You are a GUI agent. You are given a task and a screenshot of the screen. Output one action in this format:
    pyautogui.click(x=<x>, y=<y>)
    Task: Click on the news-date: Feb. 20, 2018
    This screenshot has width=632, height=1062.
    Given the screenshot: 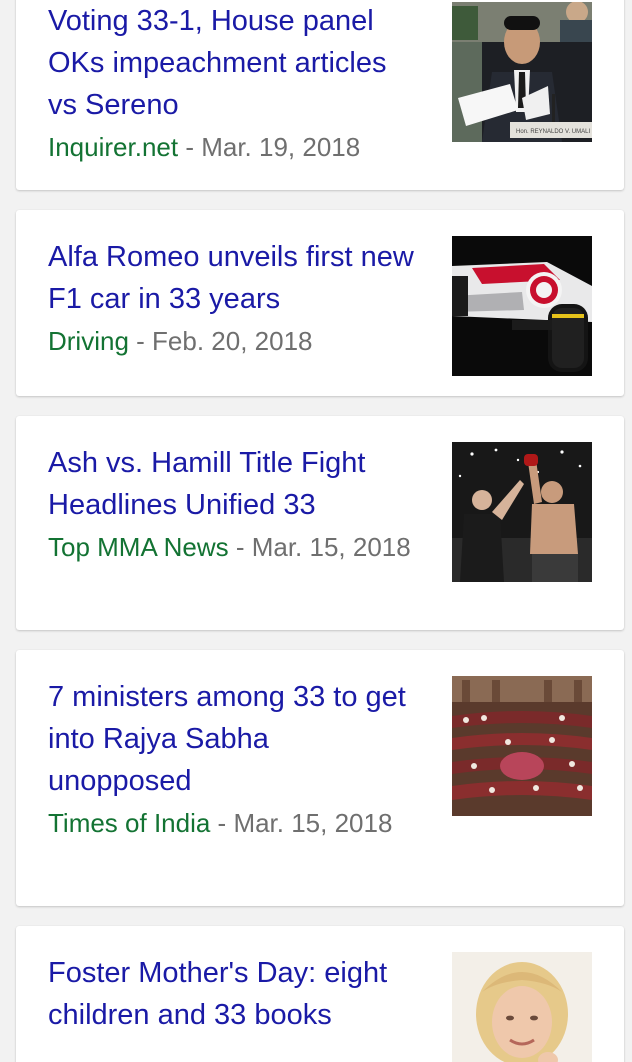 What is the action you would take?
    pyautogui.click(x=232, y=341)
    